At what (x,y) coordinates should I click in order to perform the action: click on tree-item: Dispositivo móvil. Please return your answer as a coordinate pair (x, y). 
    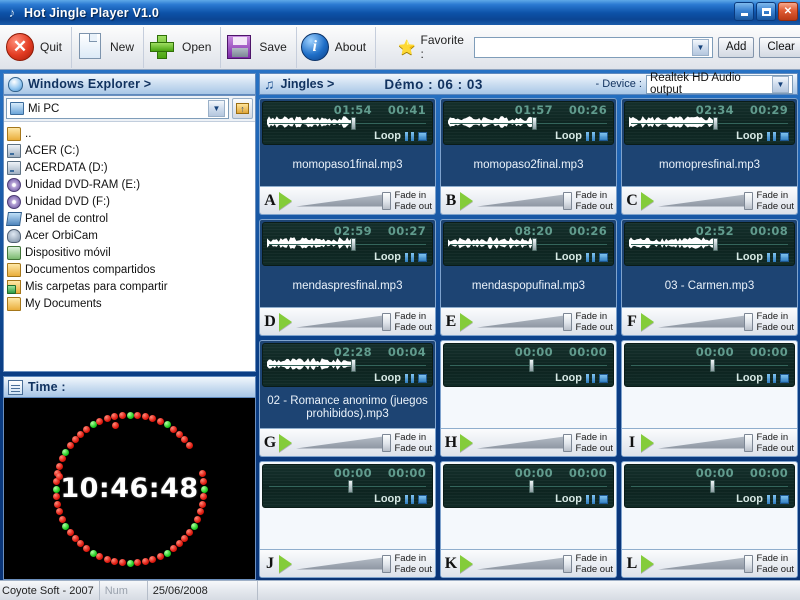
    Looking at the image, I should click on (131, 252).